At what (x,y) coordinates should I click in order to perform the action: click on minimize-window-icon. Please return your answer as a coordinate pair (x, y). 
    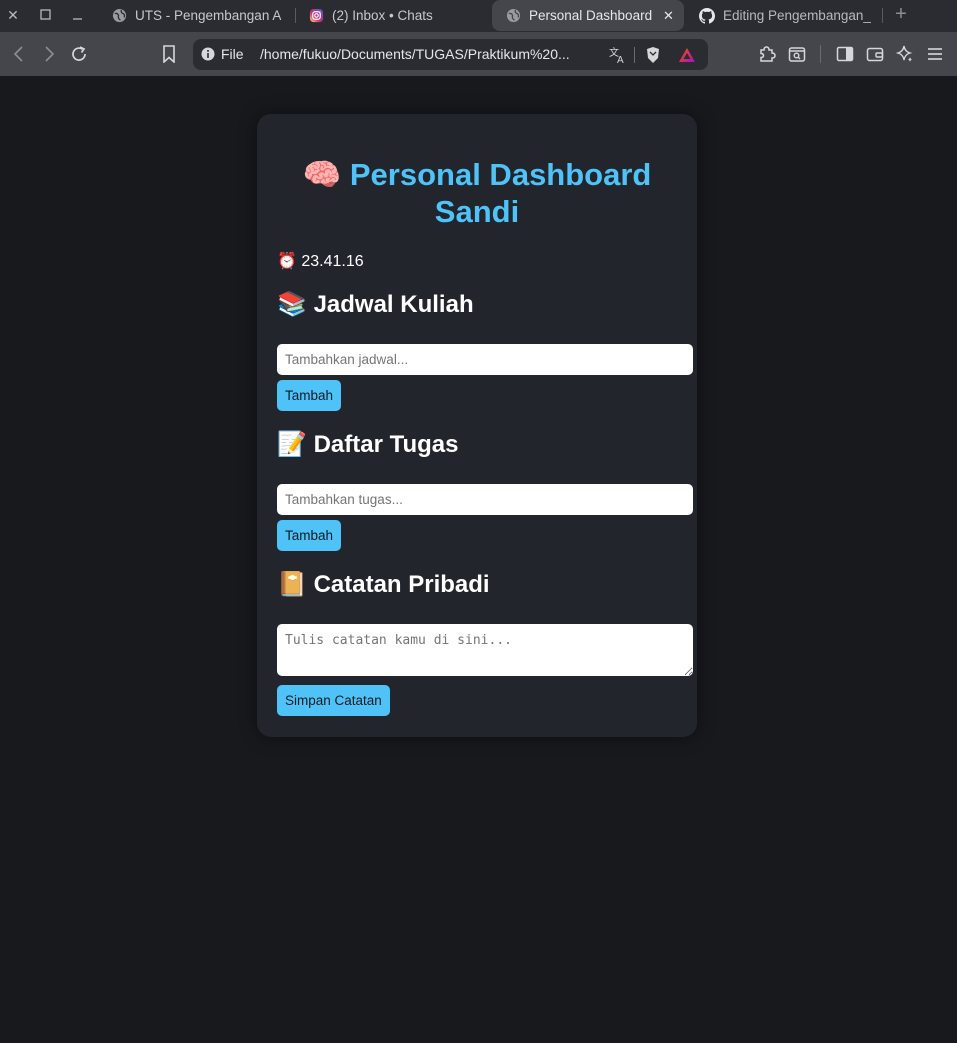
    Looking at the image, I should click on (77, 15).